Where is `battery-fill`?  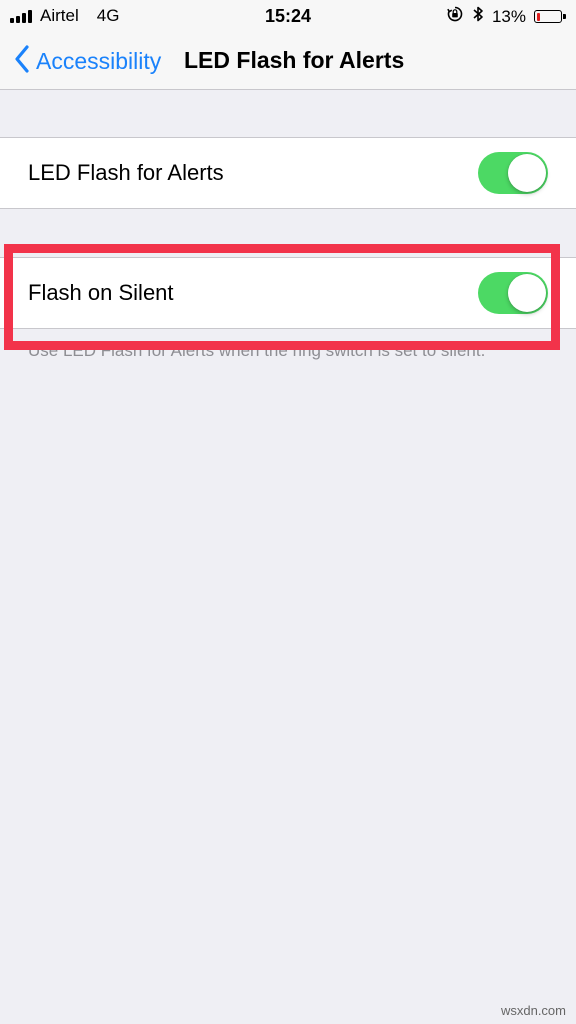
battery-fill is located at coordinates (538, 16).